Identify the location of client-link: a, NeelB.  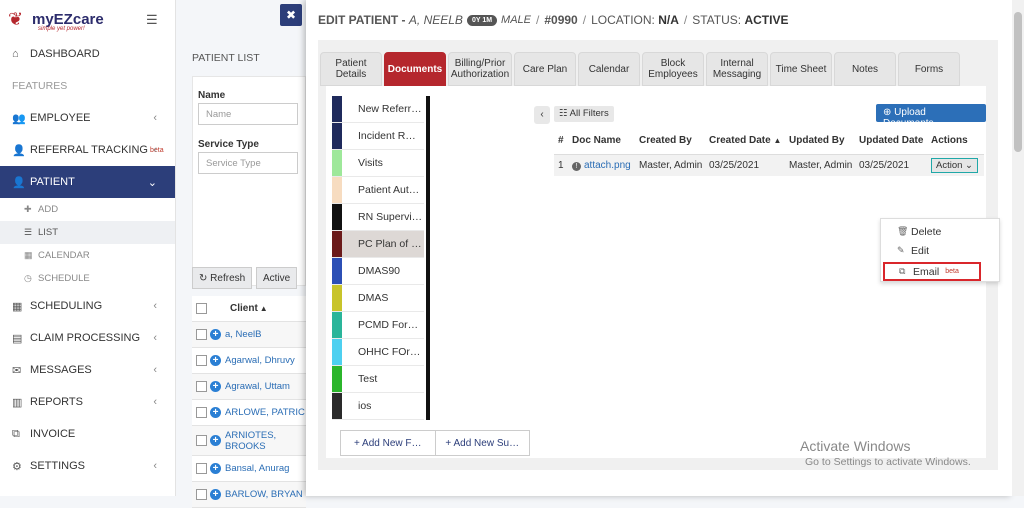
(243, 334).